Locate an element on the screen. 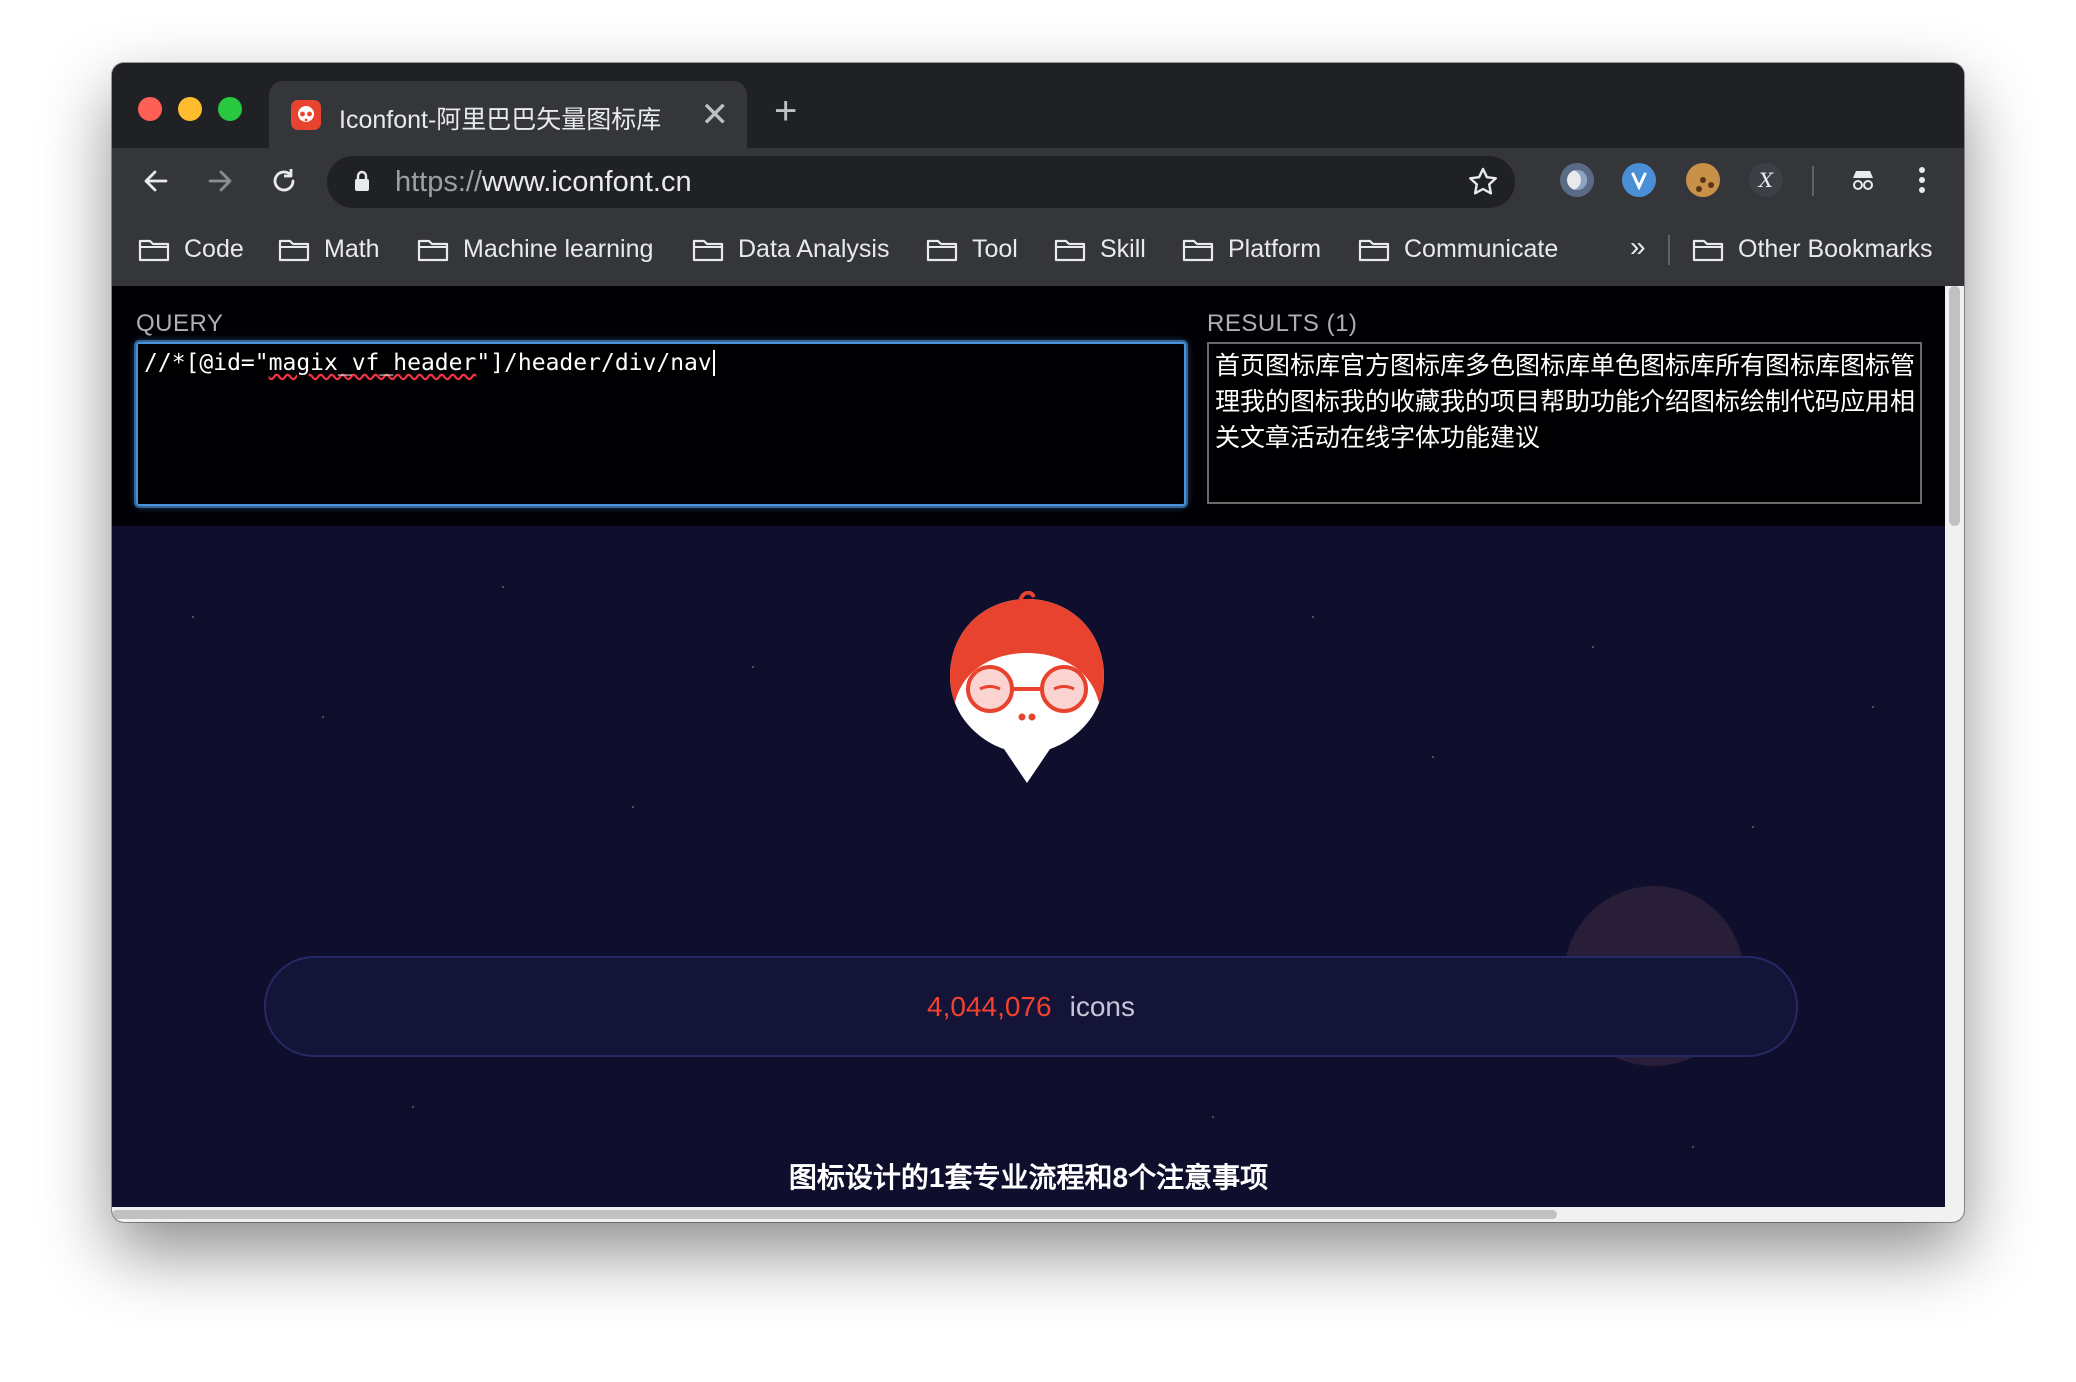 The width and height of the screenshot is (2076, 1382). arrow-left-icon is located at coordinates (156, 181).